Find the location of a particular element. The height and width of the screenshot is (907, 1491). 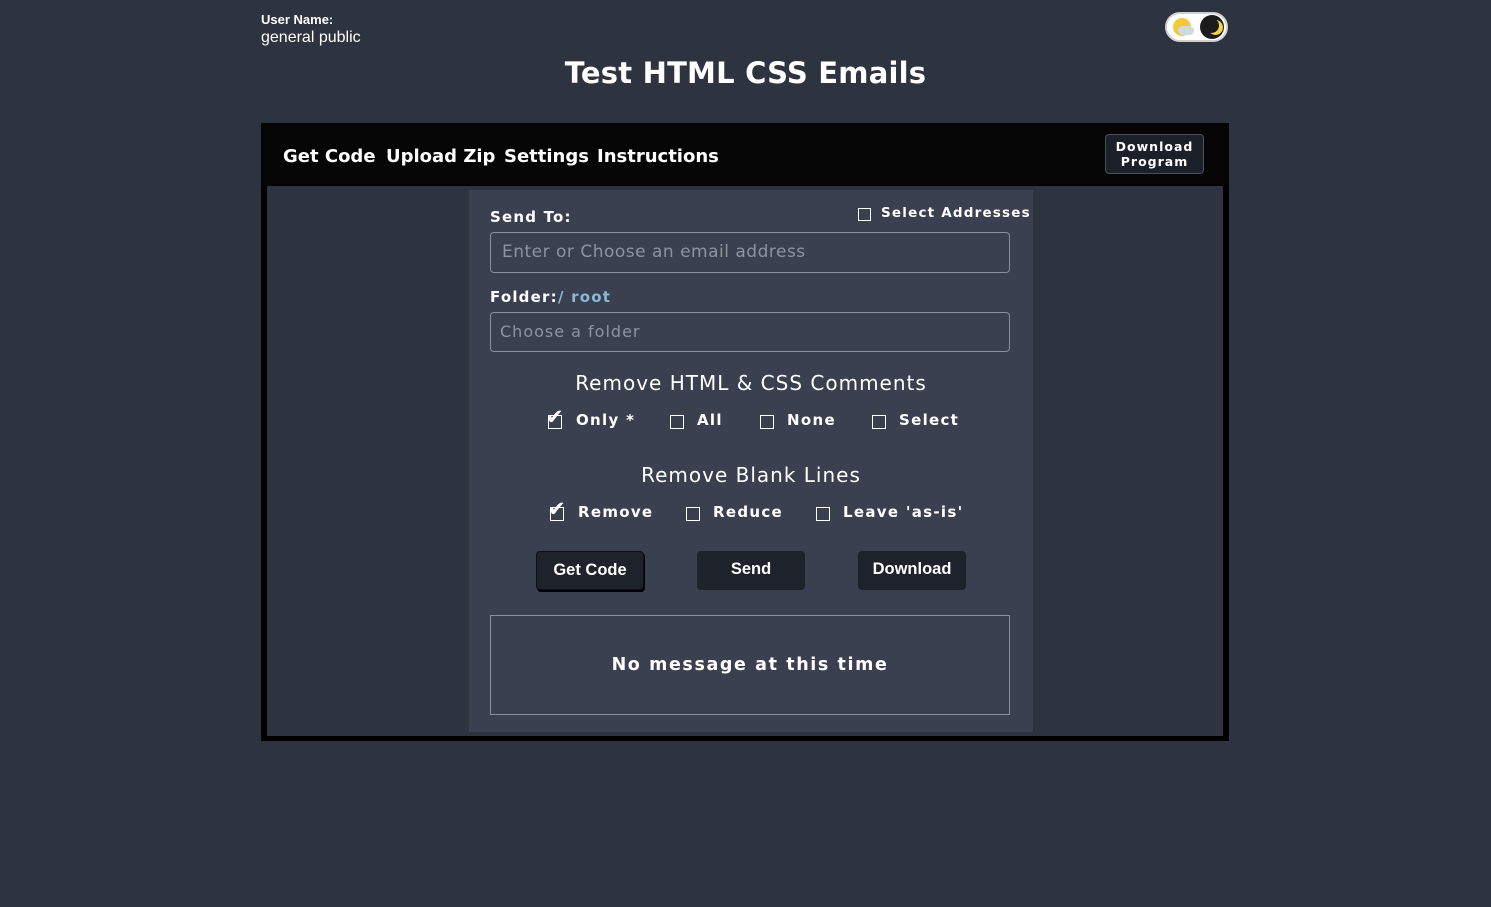

blank-leave-checkbox is located at coordinates (823, 514).